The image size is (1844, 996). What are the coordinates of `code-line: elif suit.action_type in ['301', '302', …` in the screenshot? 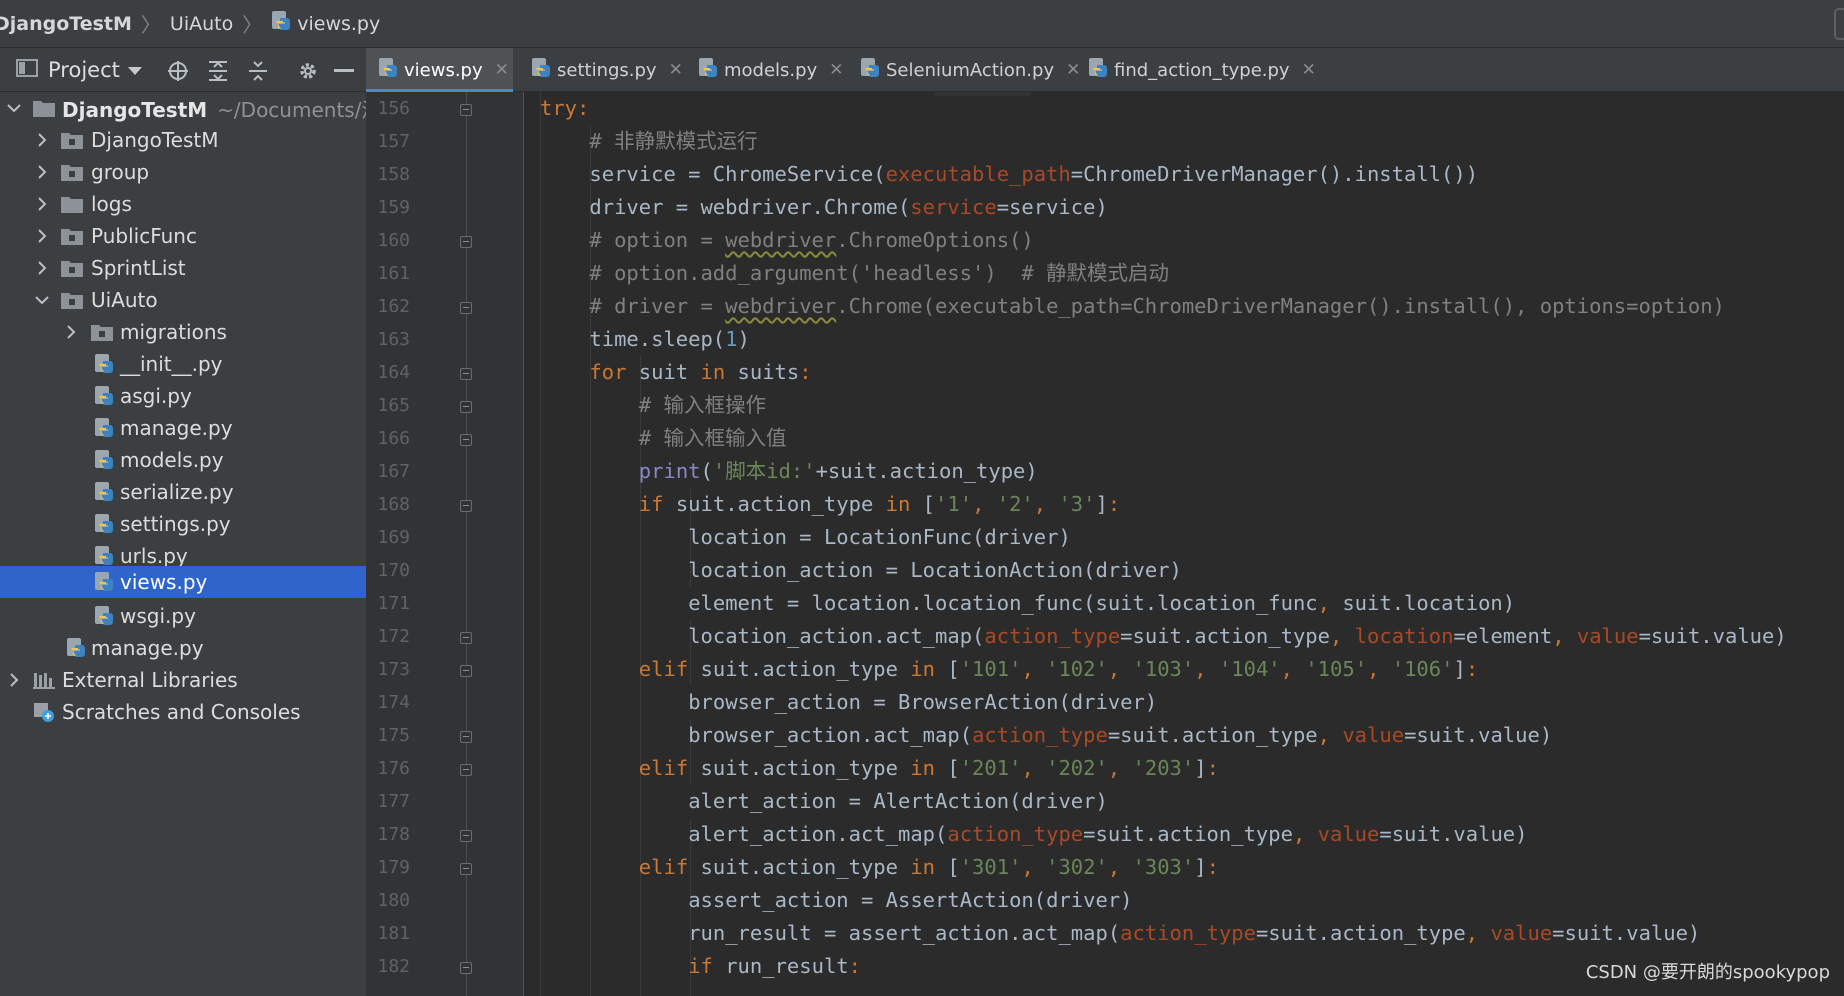 It's located at (929, 867).